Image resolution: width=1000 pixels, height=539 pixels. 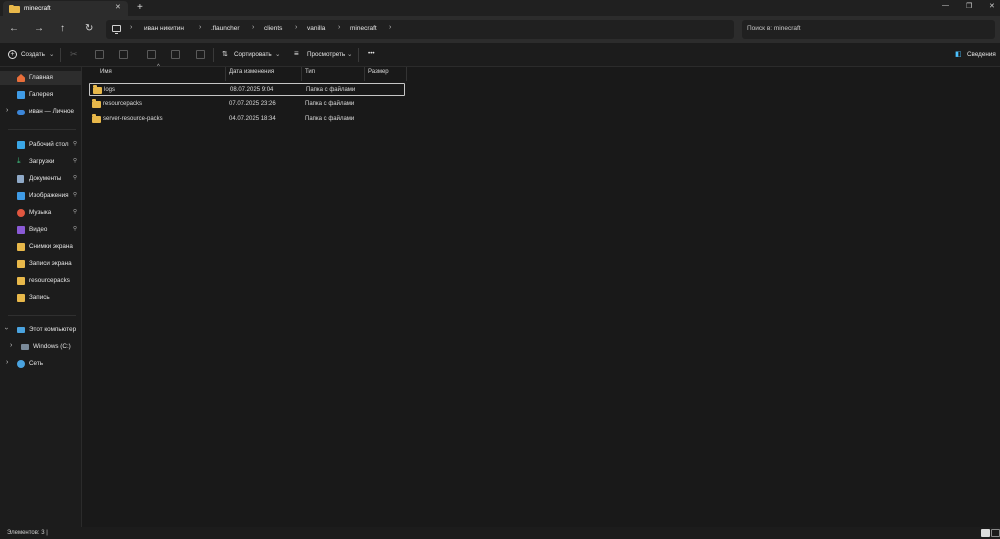 I want to click on details-view-icon, so click(x=985, y=533).